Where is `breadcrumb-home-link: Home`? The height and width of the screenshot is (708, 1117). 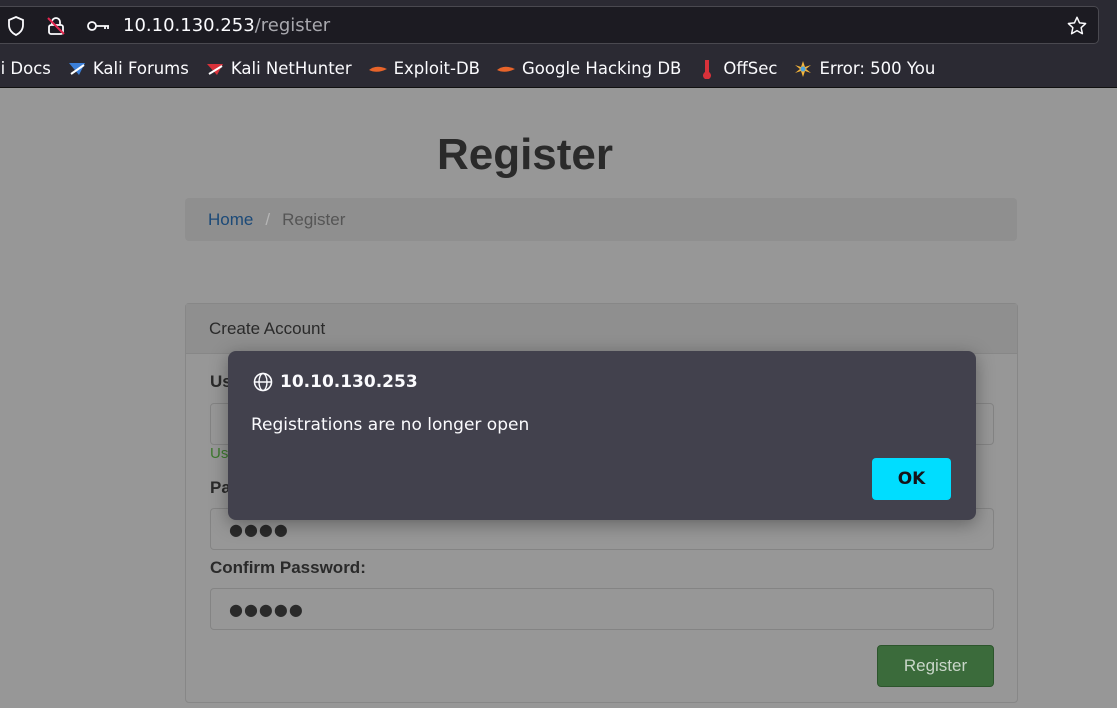
breadcrumb-home-link: Home is located at coordinates (230, 220).